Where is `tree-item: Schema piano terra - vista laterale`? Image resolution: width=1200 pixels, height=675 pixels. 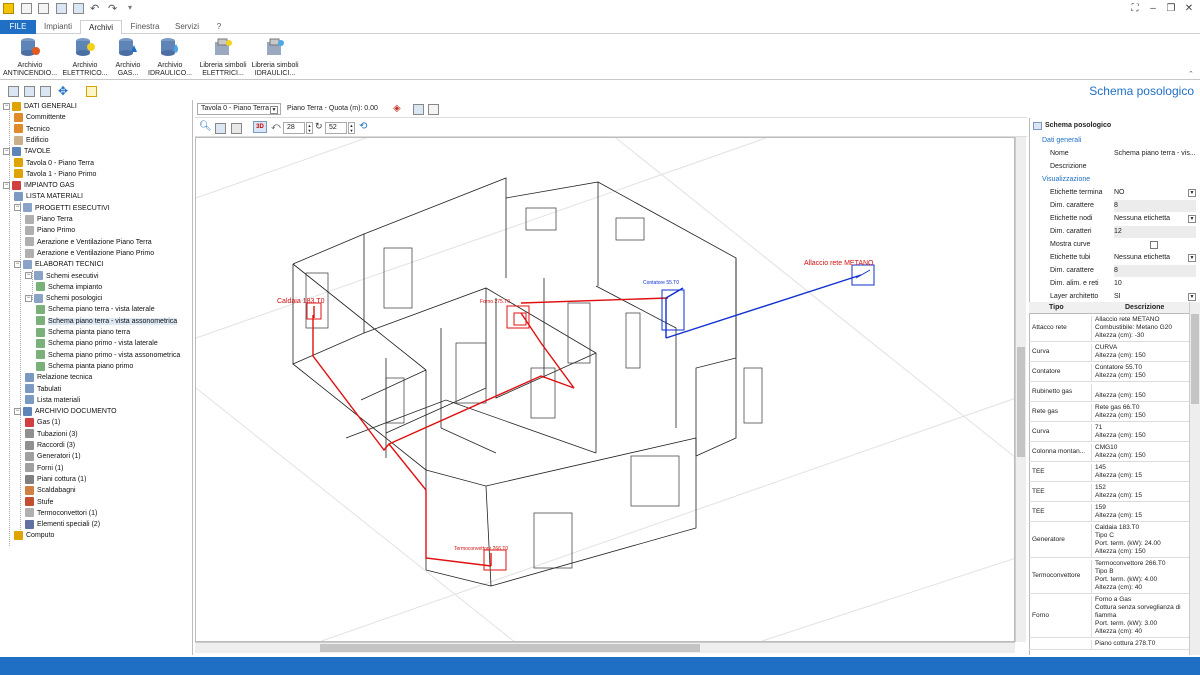
tree-item: Schema piano terra - vista laterale is located at coordinates (95, 309).